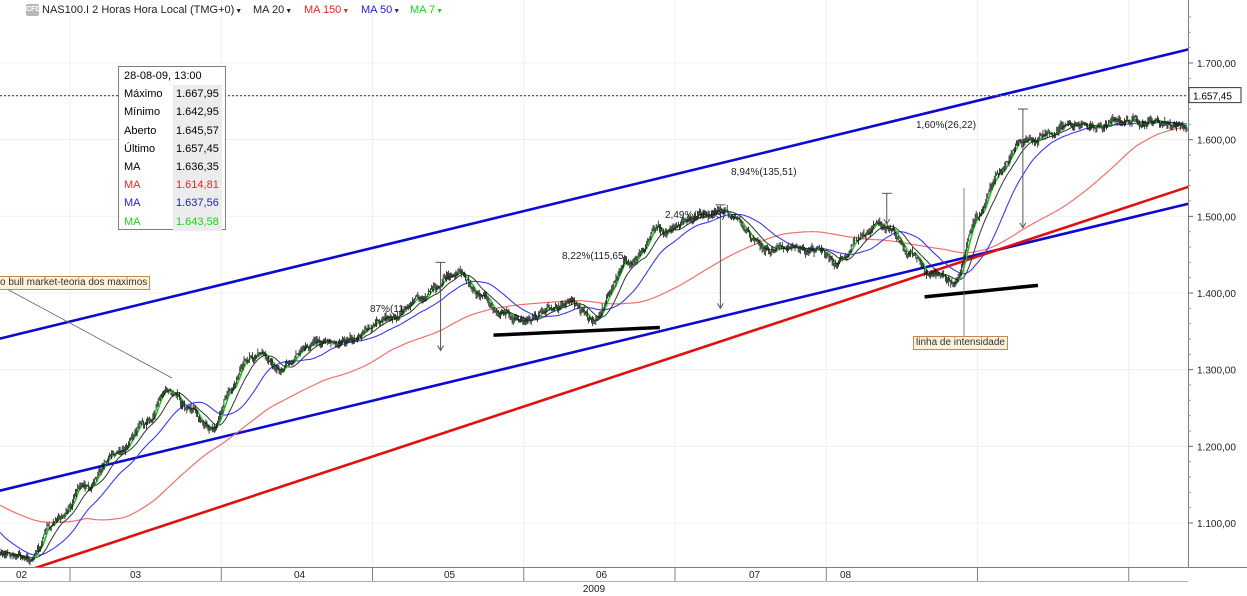 The width and height of the screenshot is (1247, 596). I want to click on indicator-ma150: MA 150▼, so click(326, 11).